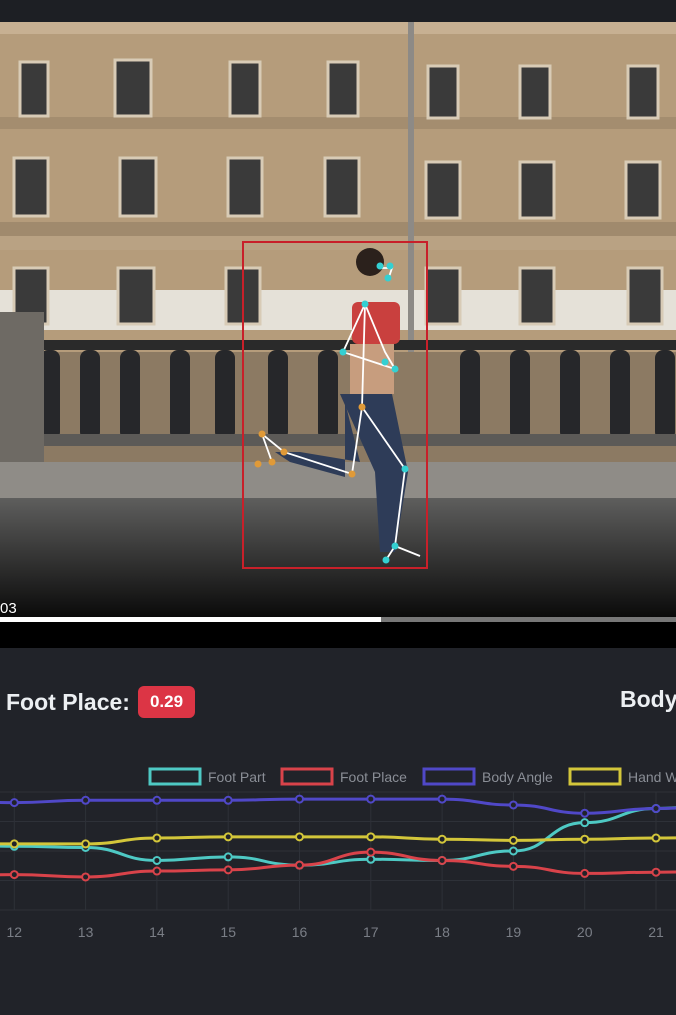  I want to click on x-tick-label: 13, so click(86, 932).